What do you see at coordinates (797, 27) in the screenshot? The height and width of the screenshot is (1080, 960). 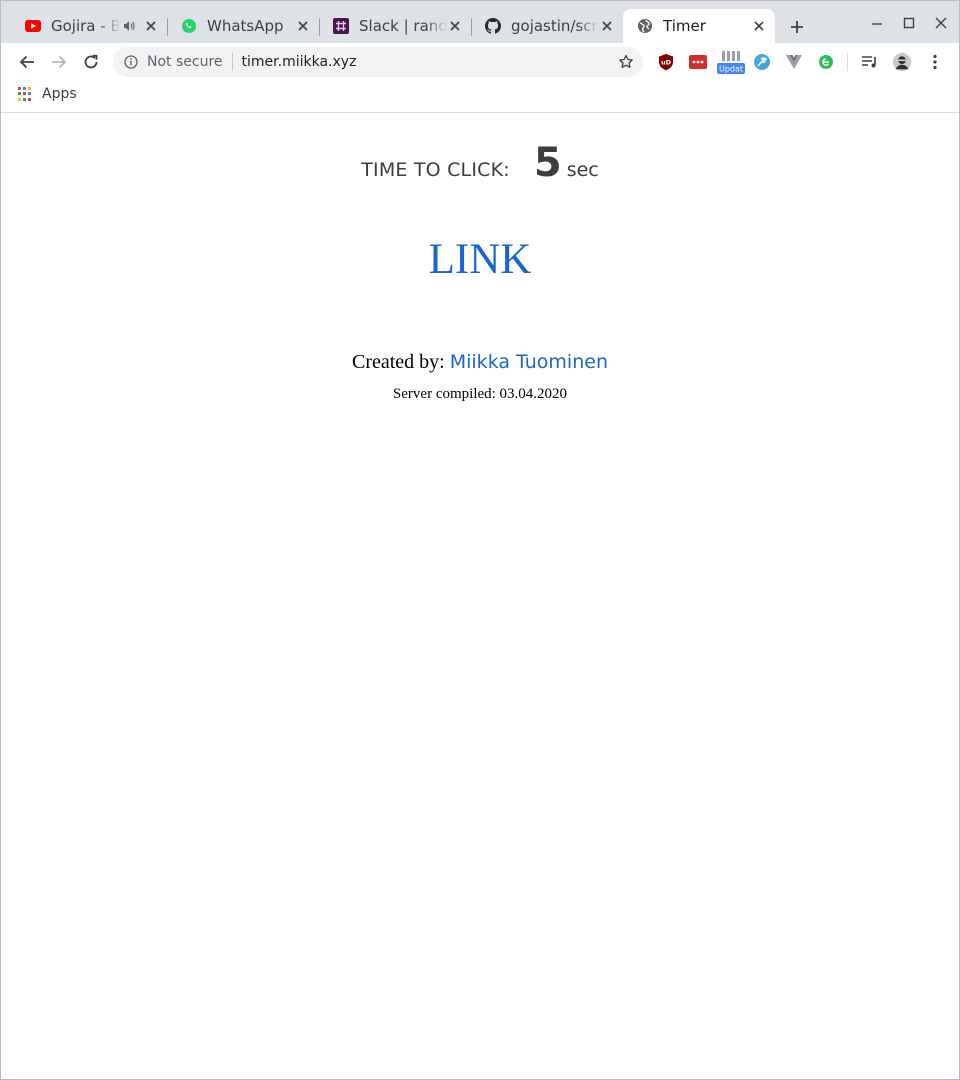 I see `new-tab-button` at bounding box center [797, 27].